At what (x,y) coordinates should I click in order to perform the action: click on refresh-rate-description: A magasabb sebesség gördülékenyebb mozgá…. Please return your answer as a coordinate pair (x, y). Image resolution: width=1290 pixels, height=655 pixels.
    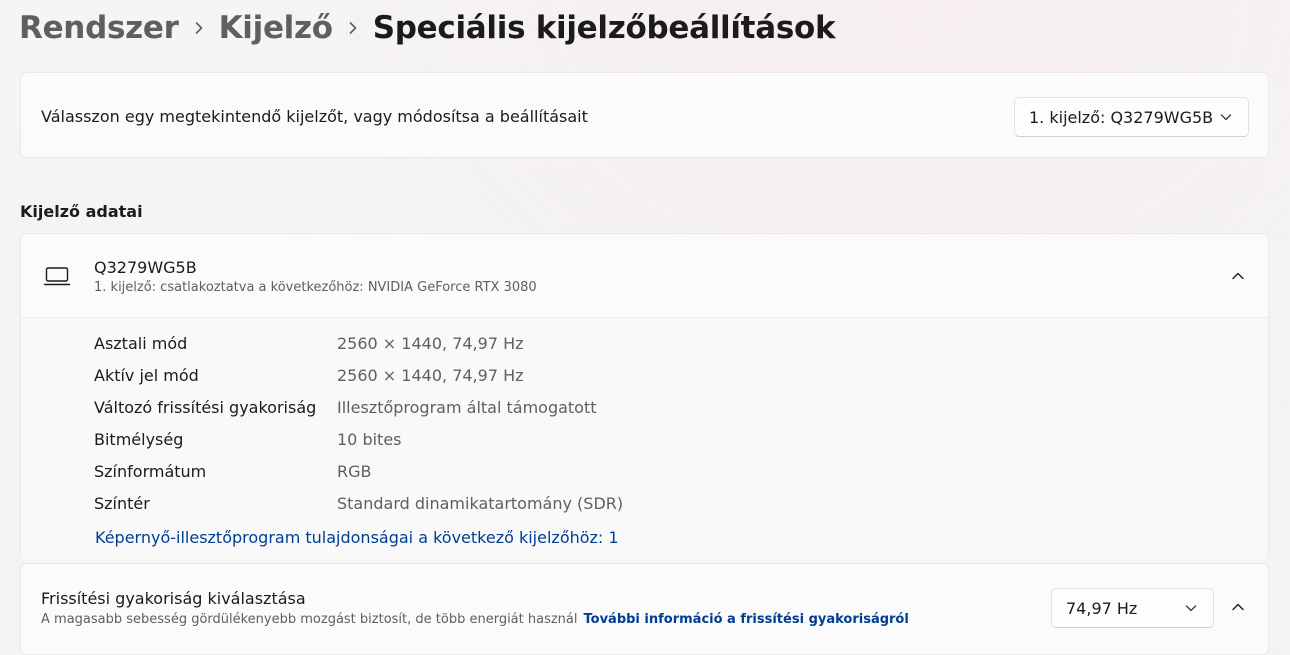
    Looking at the image, I should click on (309, 619).